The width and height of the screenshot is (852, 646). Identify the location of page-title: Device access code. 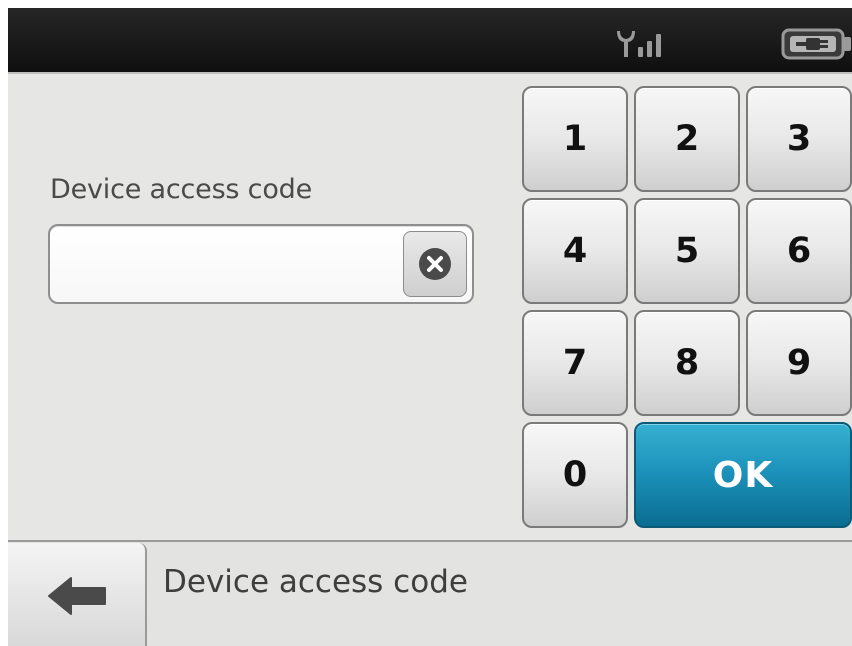
(315, 582).